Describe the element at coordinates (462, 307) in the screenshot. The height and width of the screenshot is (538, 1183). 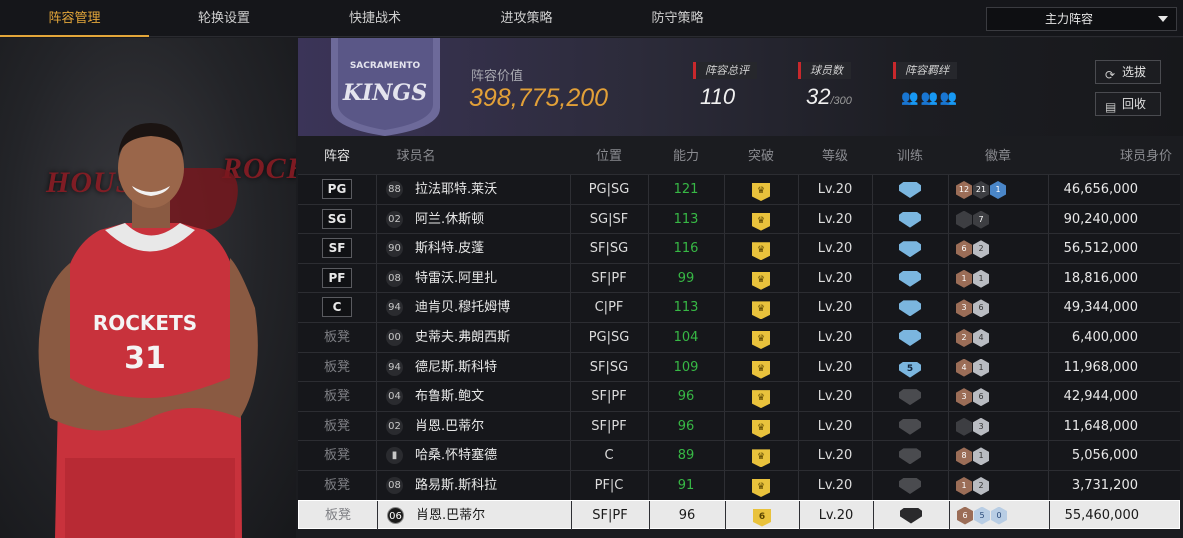
I see `player-name: 迪肯贝.穆托姆博` at that location.